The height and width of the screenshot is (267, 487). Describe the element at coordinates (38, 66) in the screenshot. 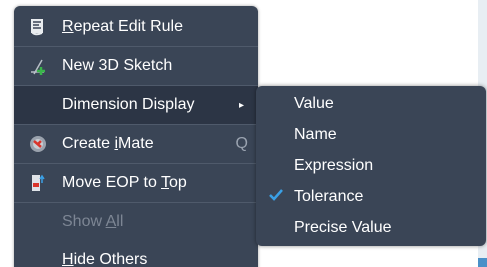

I see `sketch-3d-icon` at that location.